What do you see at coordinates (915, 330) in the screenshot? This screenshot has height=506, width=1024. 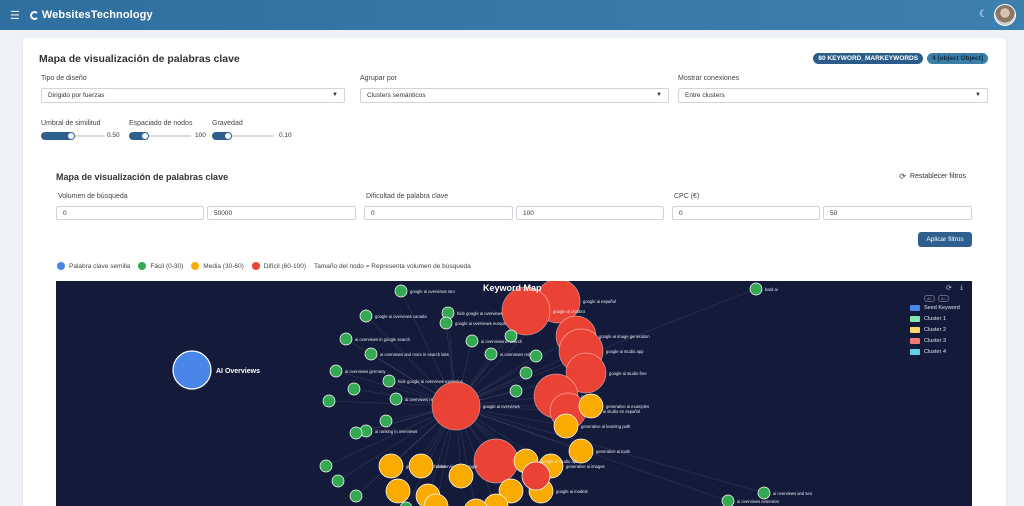 I see `cluster2-swatch-icon` at bounding box center [915, 330].